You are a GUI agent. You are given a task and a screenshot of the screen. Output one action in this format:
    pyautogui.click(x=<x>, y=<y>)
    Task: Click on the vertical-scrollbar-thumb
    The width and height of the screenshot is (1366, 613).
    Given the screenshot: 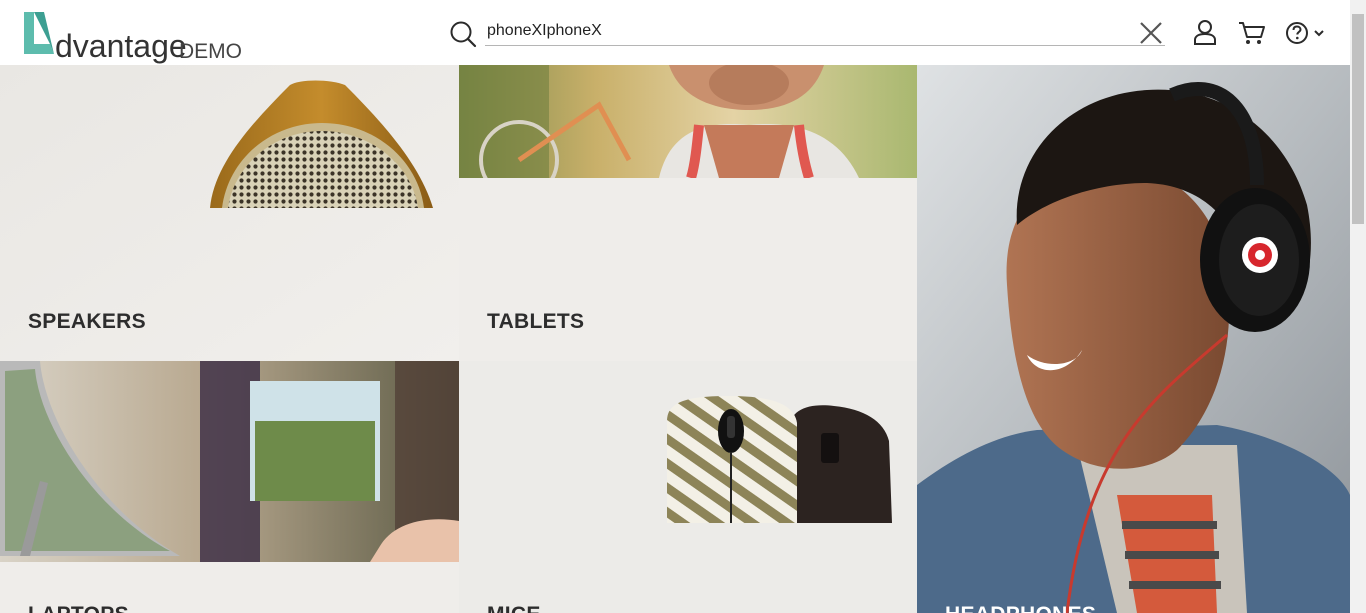 What is the action you would take?
    pyautogui.click(x=1358, y=119)
    